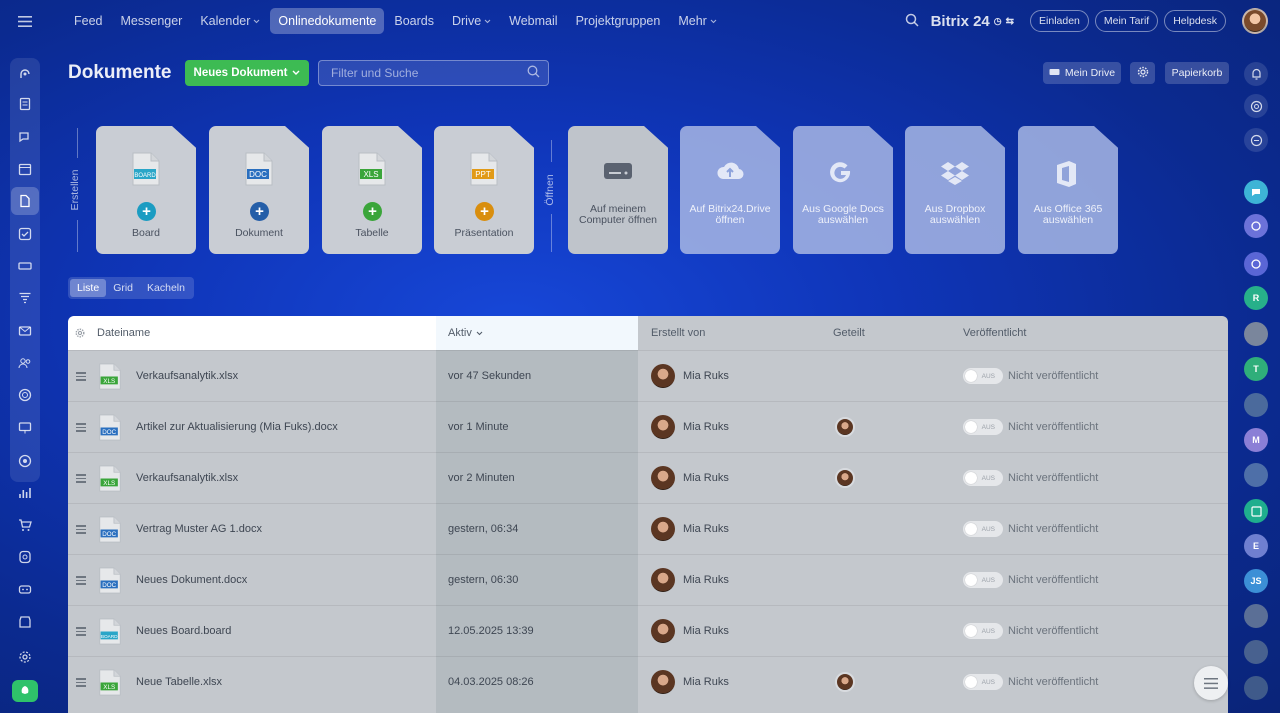  I want to click on chat-icon, so click(25, 137).